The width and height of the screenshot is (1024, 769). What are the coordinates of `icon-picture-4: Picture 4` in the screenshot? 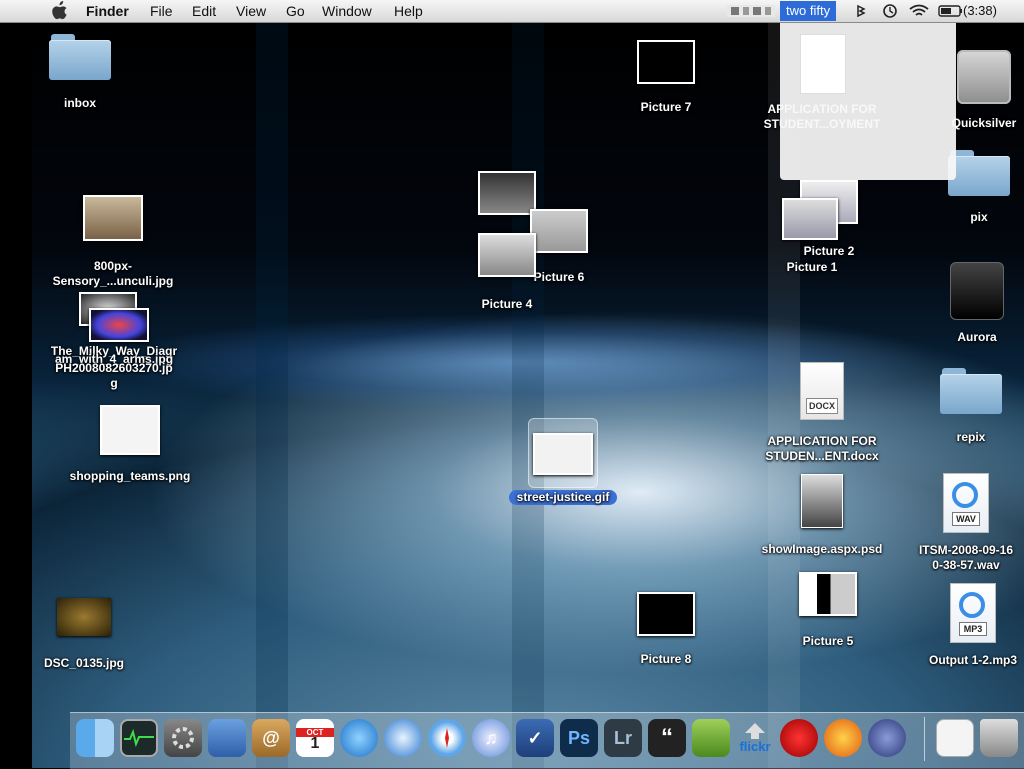 It's located at (507, 272).